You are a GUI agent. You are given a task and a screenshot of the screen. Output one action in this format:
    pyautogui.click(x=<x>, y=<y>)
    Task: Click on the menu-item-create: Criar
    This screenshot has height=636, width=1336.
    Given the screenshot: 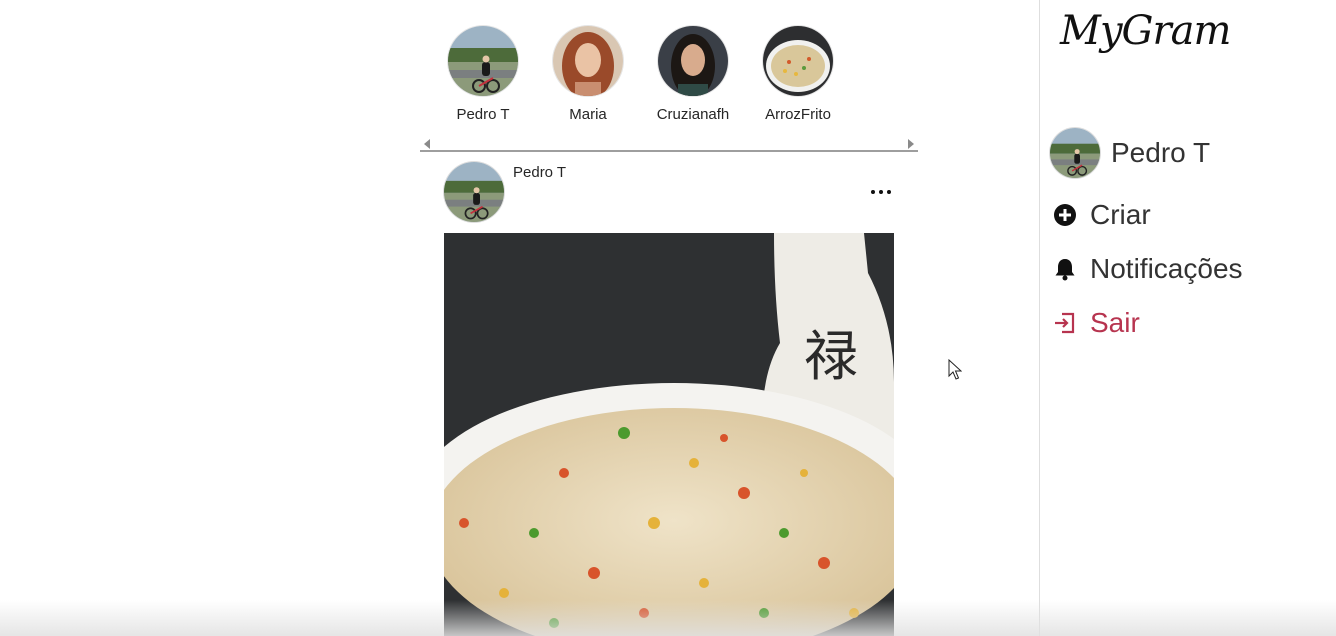 What is the action you would take?
    pyautogui.click(x=1101, y=215)
    